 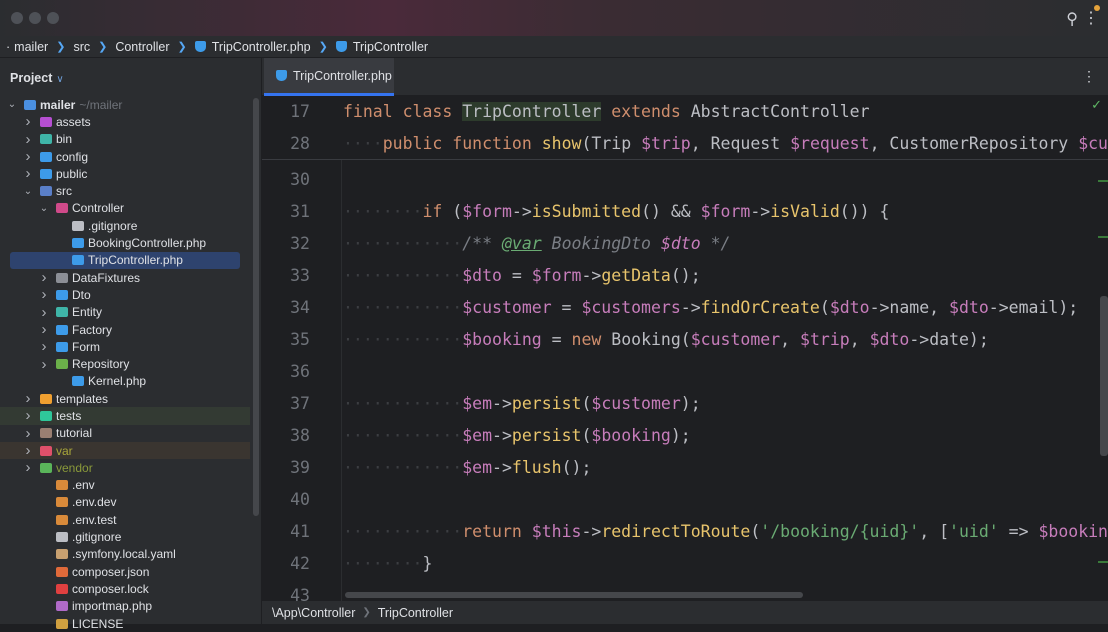 I want to click on tree-item-label: Controller, so click(x=98, y=208).